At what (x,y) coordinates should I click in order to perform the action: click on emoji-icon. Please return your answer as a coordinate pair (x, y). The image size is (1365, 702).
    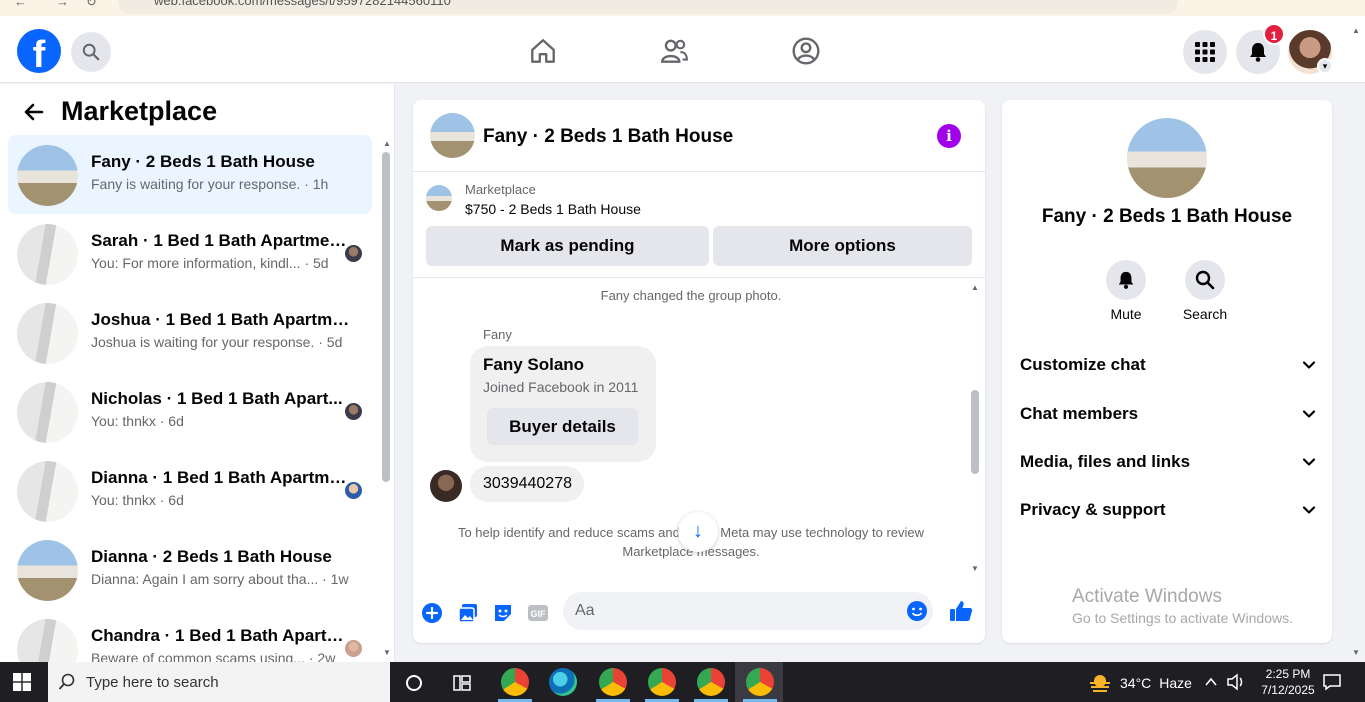
    Looking at the image, I should click on (917, 611).